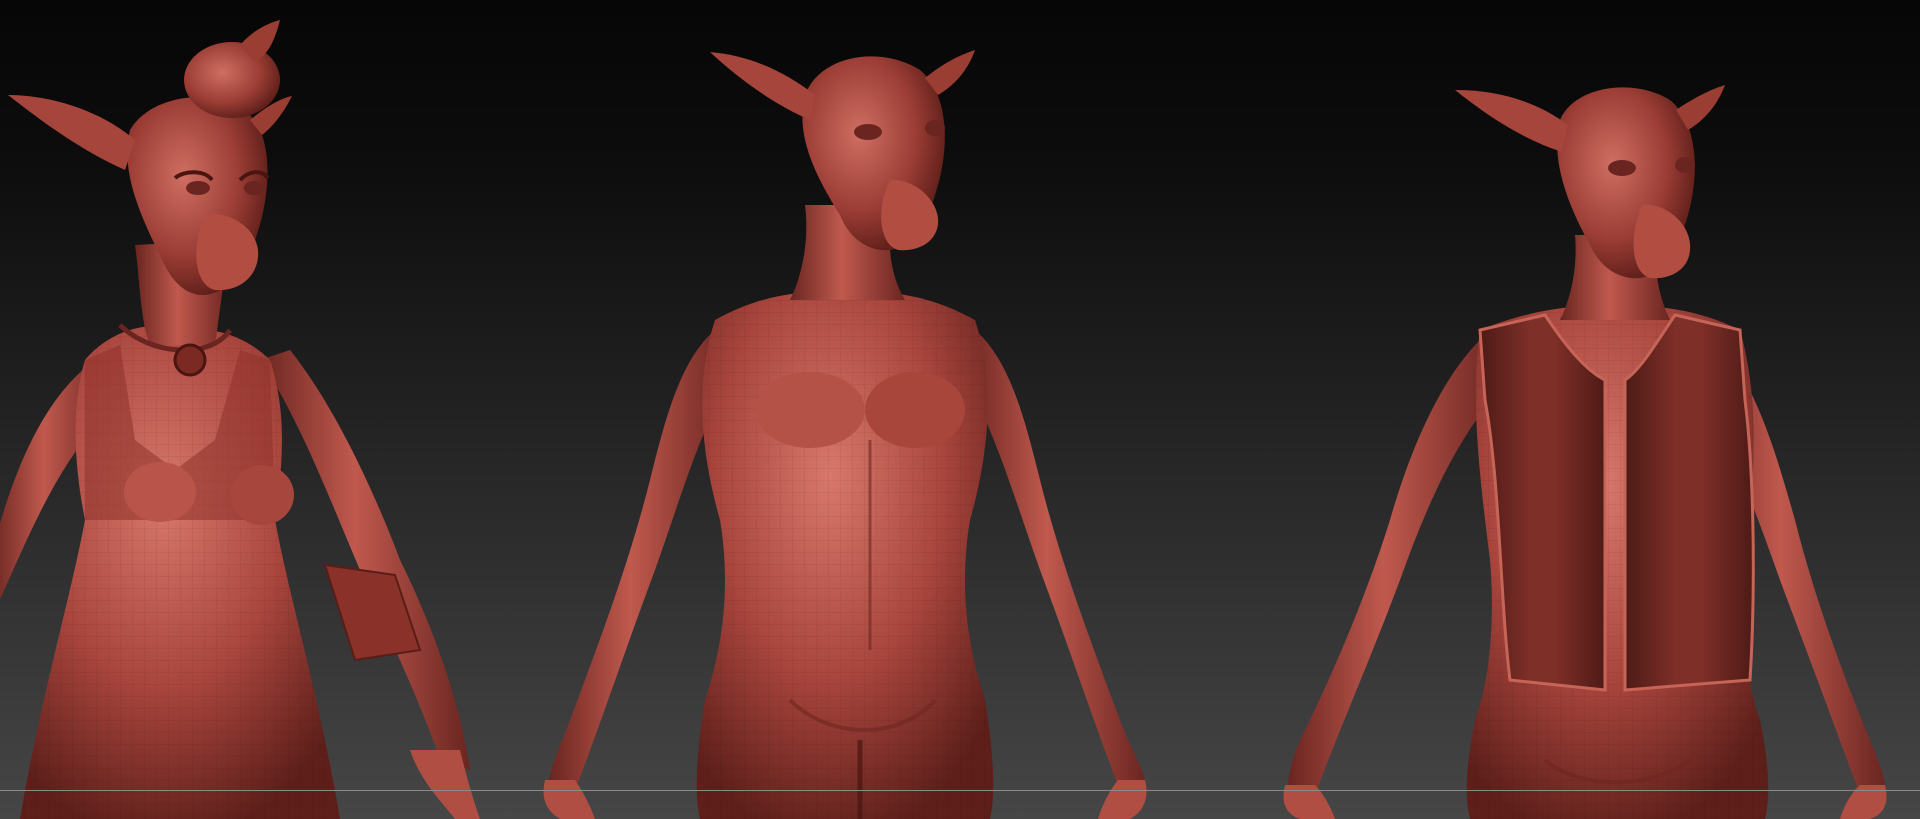 This screenshot has height=819, width=1920. Describe the element at coordinates (960, 790) in the screenshot. I see `floor-grid-line` at that location.